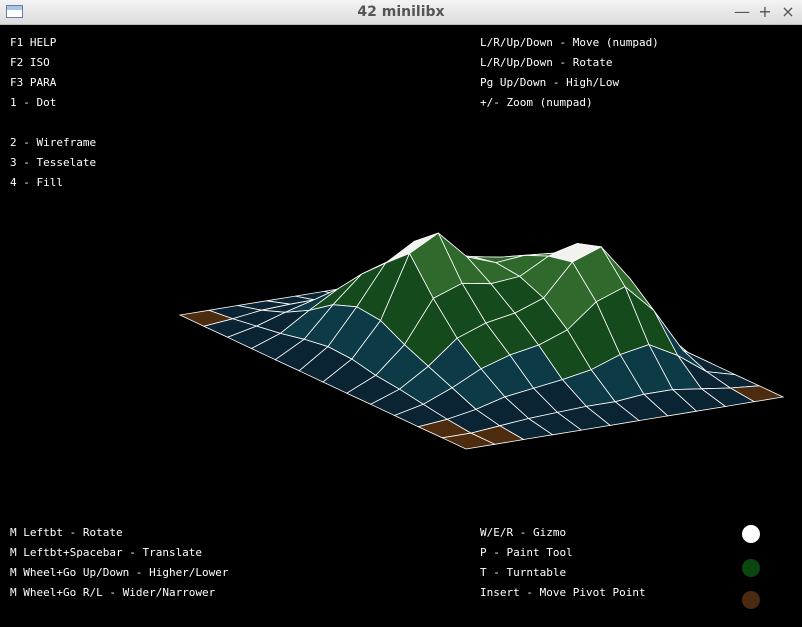 This screenshot has height=627, width=802. What do you see at coordinates (751, 534) in the screenshot?
I see `swatch-white` at bounding box center [751, 534].